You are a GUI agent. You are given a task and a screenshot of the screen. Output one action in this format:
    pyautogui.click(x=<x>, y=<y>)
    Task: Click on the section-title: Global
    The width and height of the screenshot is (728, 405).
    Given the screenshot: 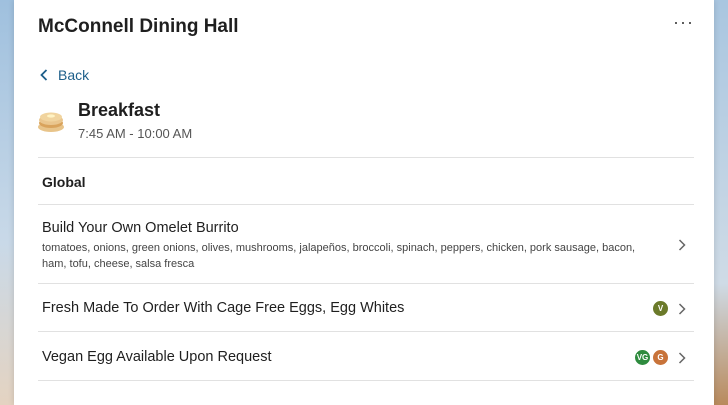 What is the action you would take?
    pyautogui.click(x=64, y=182)
    